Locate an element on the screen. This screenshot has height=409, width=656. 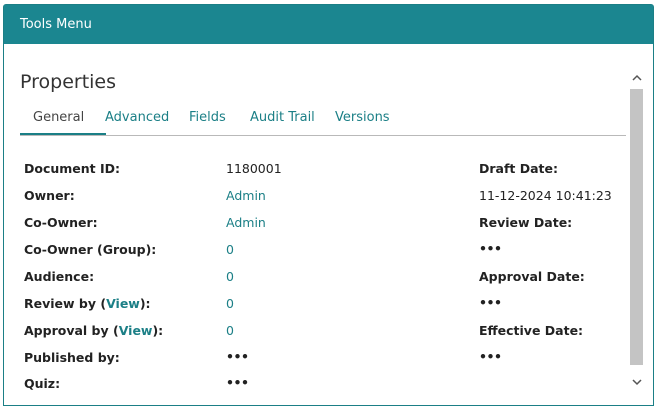
quiz-value: ••• is located at coordinates (237, 382).